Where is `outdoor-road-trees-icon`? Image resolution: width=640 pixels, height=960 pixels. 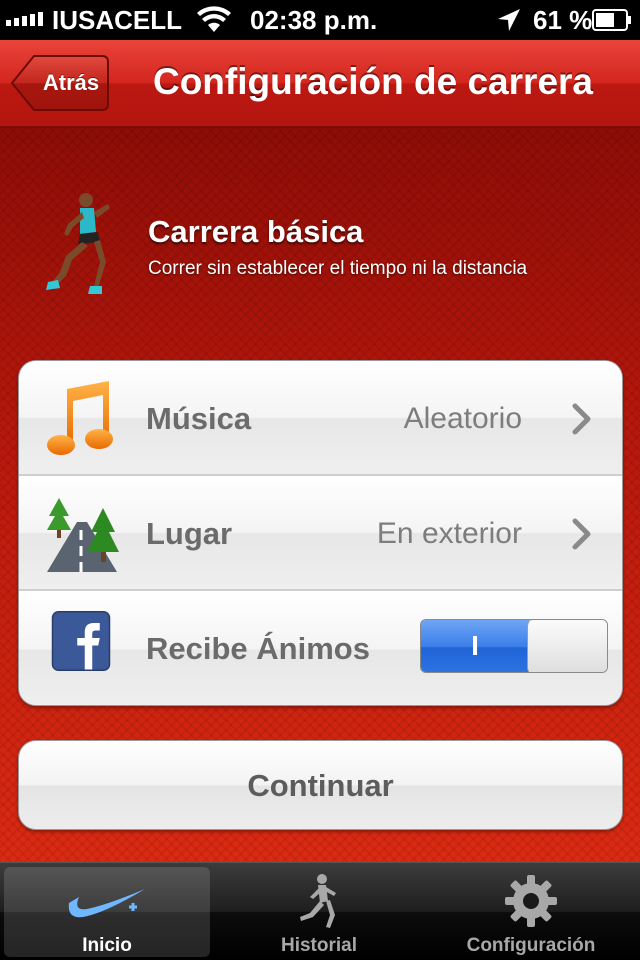 outdoor-road-trees-icon is located at coordinates (83, 535).